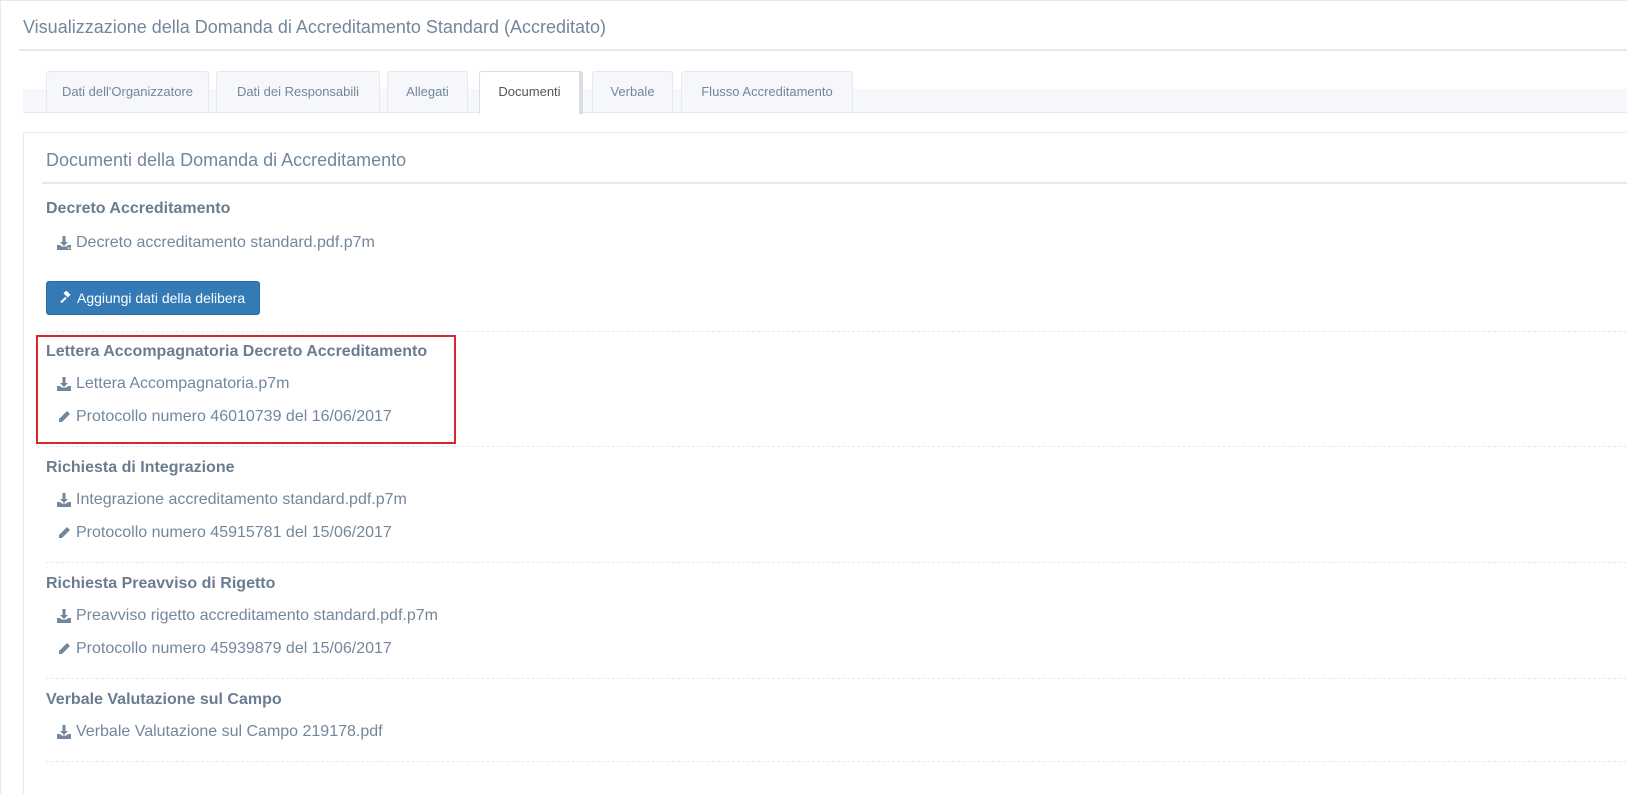  What do you see at coordinates (767, 91) in the screenshot?
I see `tab-flusso-accreditamento: Flusso Accreditamento` at bounding box center [767, 91].